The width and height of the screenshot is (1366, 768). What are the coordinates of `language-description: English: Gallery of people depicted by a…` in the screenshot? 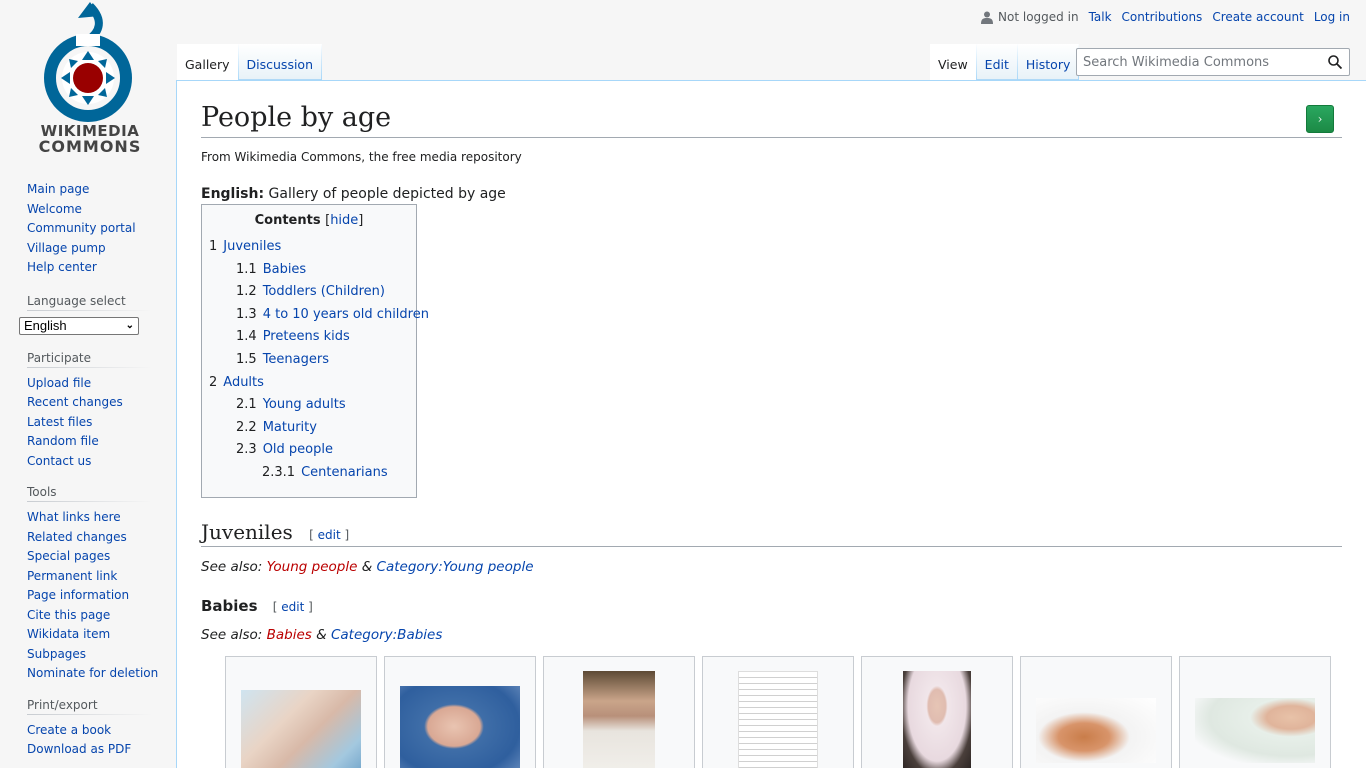 It's located at (771, 194).